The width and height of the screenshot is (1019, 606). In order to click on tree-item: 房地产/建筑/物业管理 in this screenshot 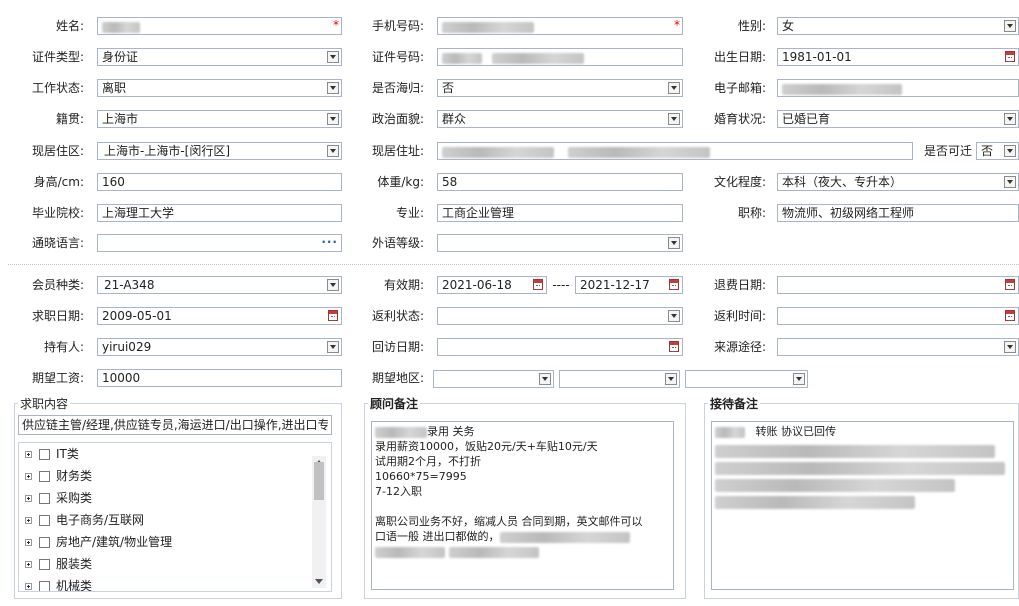, I will do `click(98, 542)`.